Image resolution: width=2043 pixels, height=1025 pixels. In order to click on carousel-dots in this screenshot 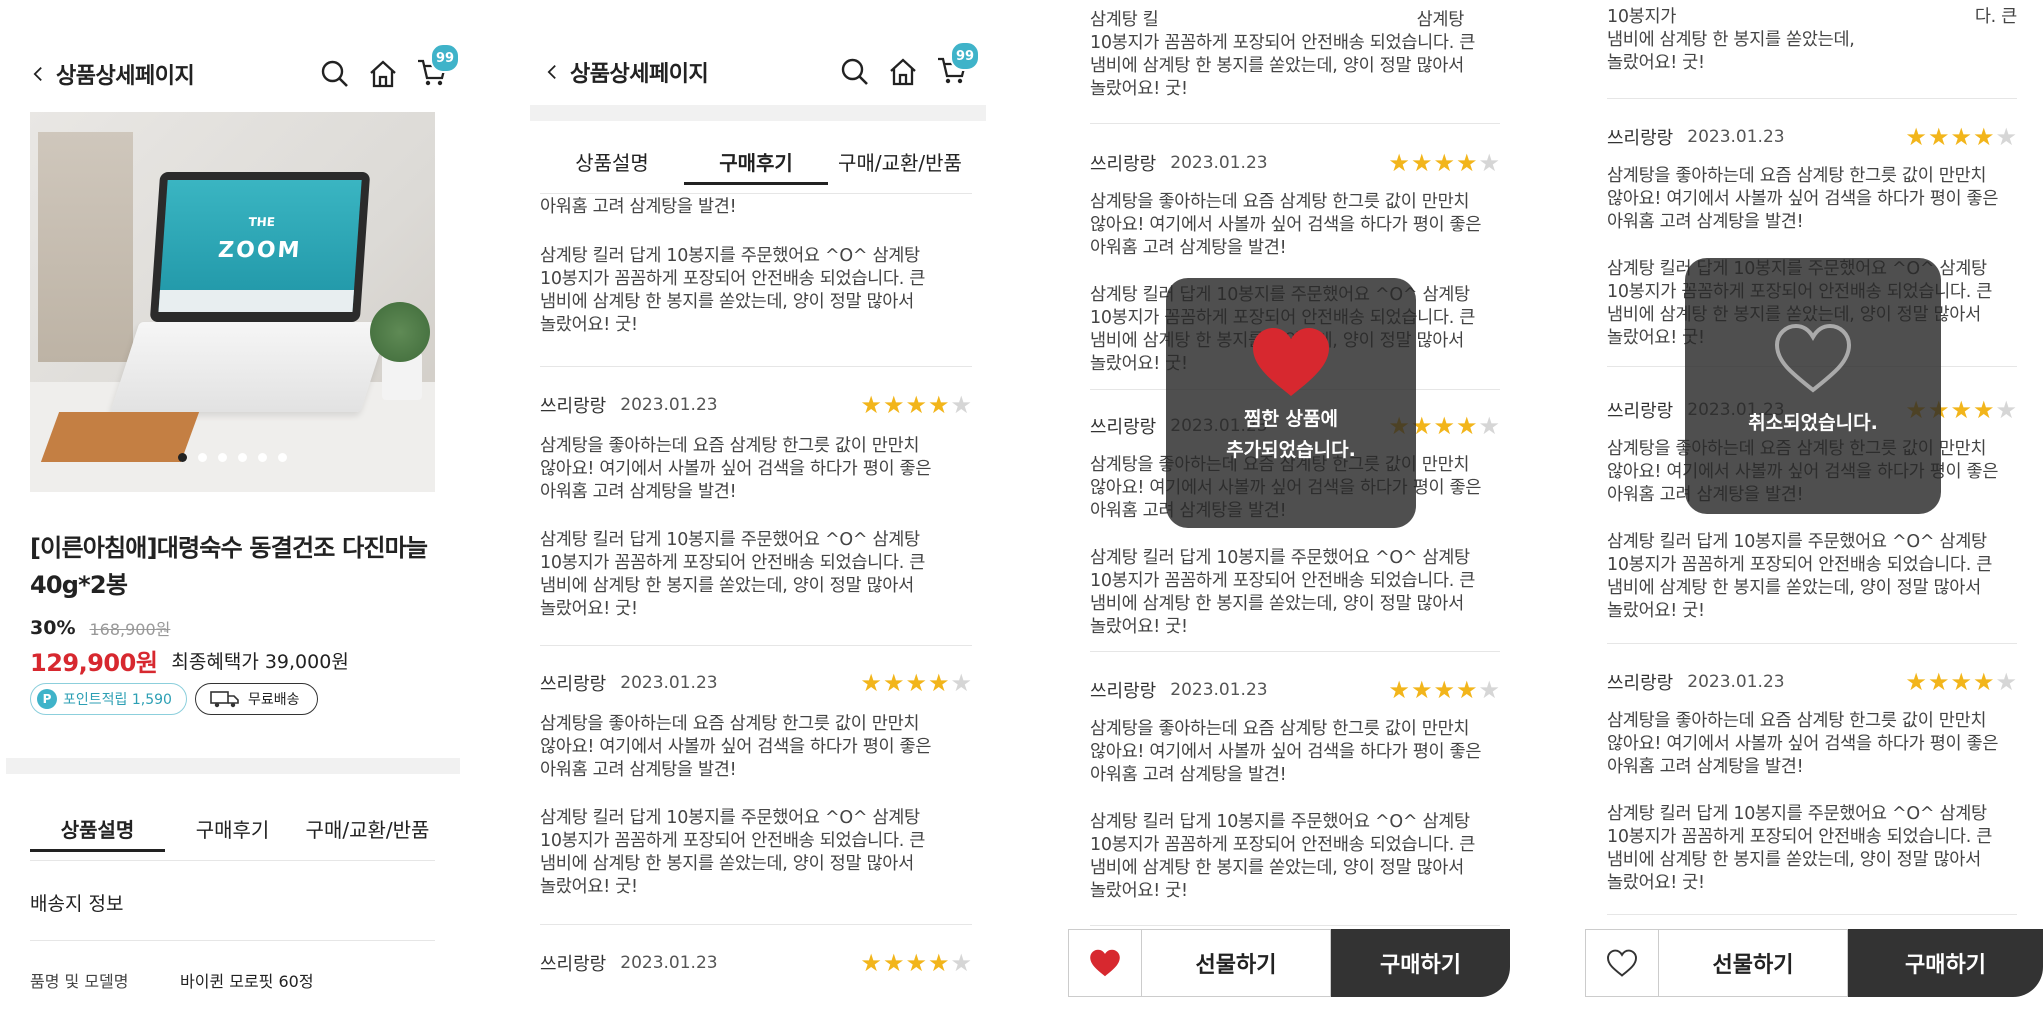, I will do `click(232, 457)`.